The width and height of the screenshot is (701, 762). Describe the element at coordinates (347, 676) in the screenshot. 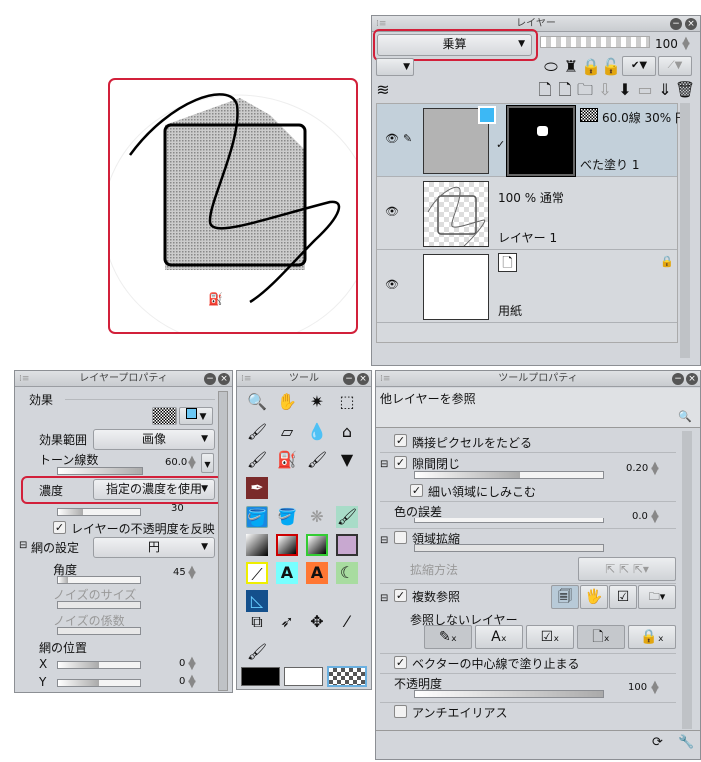

I see `transparent-color-swatch` at that location.